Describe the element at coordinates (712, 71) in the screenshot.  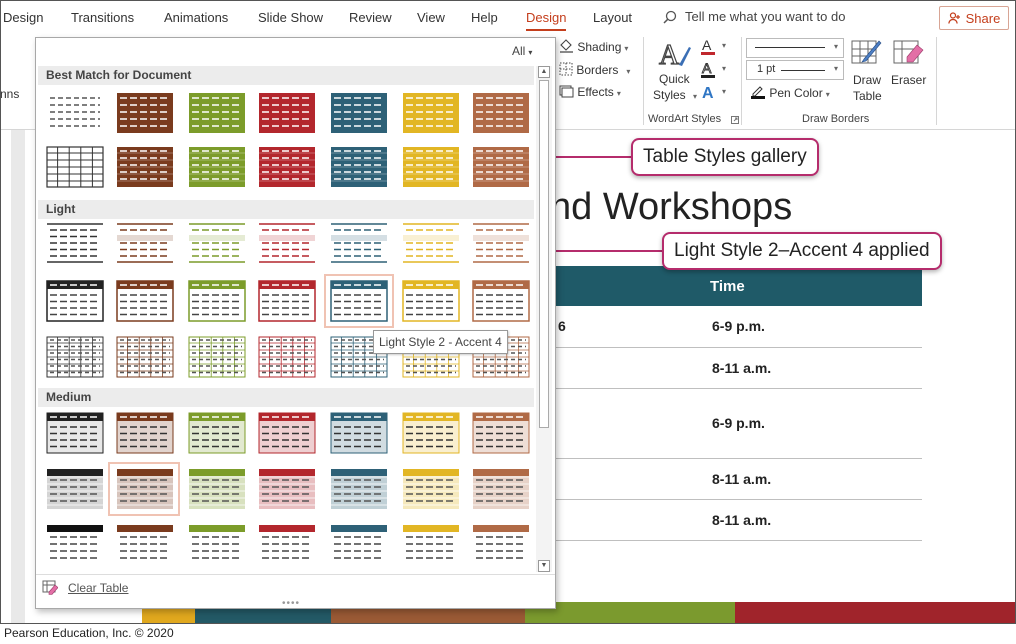
I see `text-outline-button: A ▾` at that location.